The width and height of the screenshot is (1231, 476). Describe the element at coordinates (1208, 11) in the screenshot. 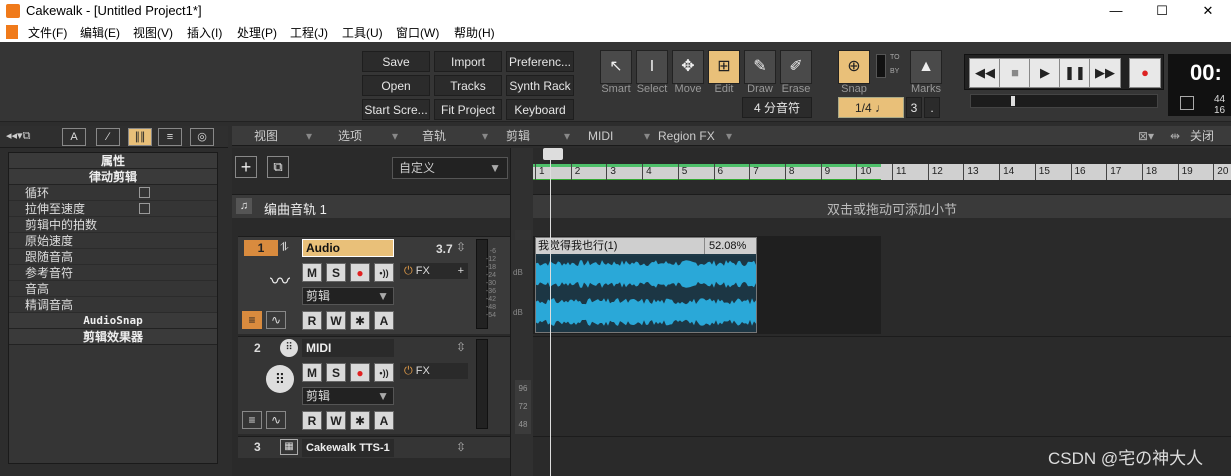

I see `close-window-button: ✕` at that location.